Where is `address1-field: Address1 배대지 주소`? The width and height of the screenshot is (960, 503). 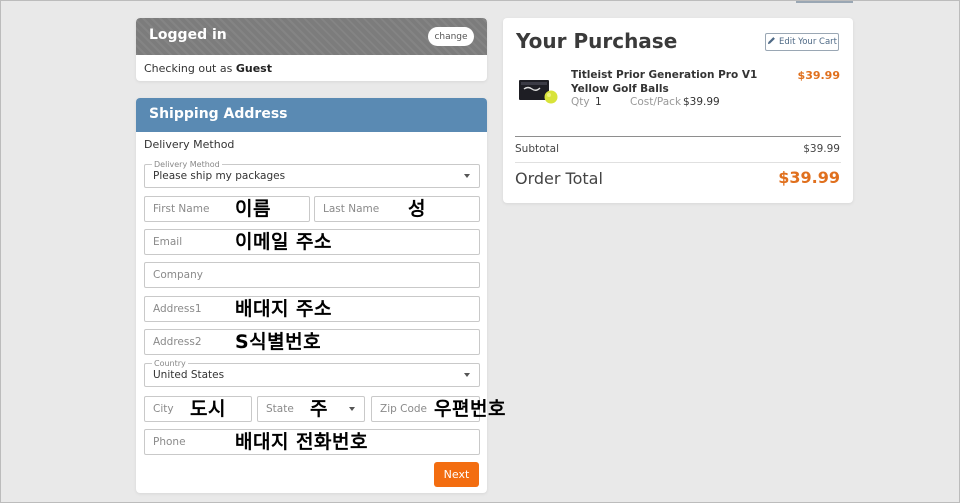
address1-field: Address1 배대지 주소 is located at coordinates (312, 309).